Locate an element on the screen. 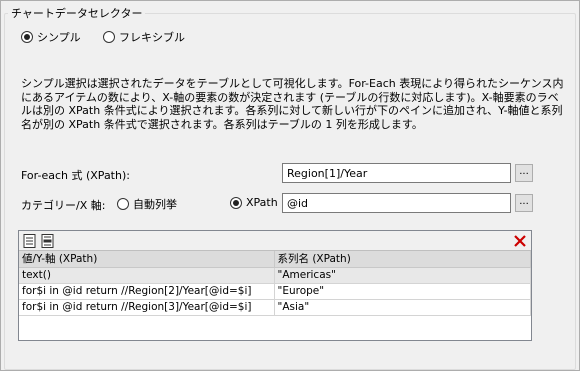 The width and height of the screenshot is (580, 371). mode-flexible-label: フレキシブル is located at coordinates (152, 37).